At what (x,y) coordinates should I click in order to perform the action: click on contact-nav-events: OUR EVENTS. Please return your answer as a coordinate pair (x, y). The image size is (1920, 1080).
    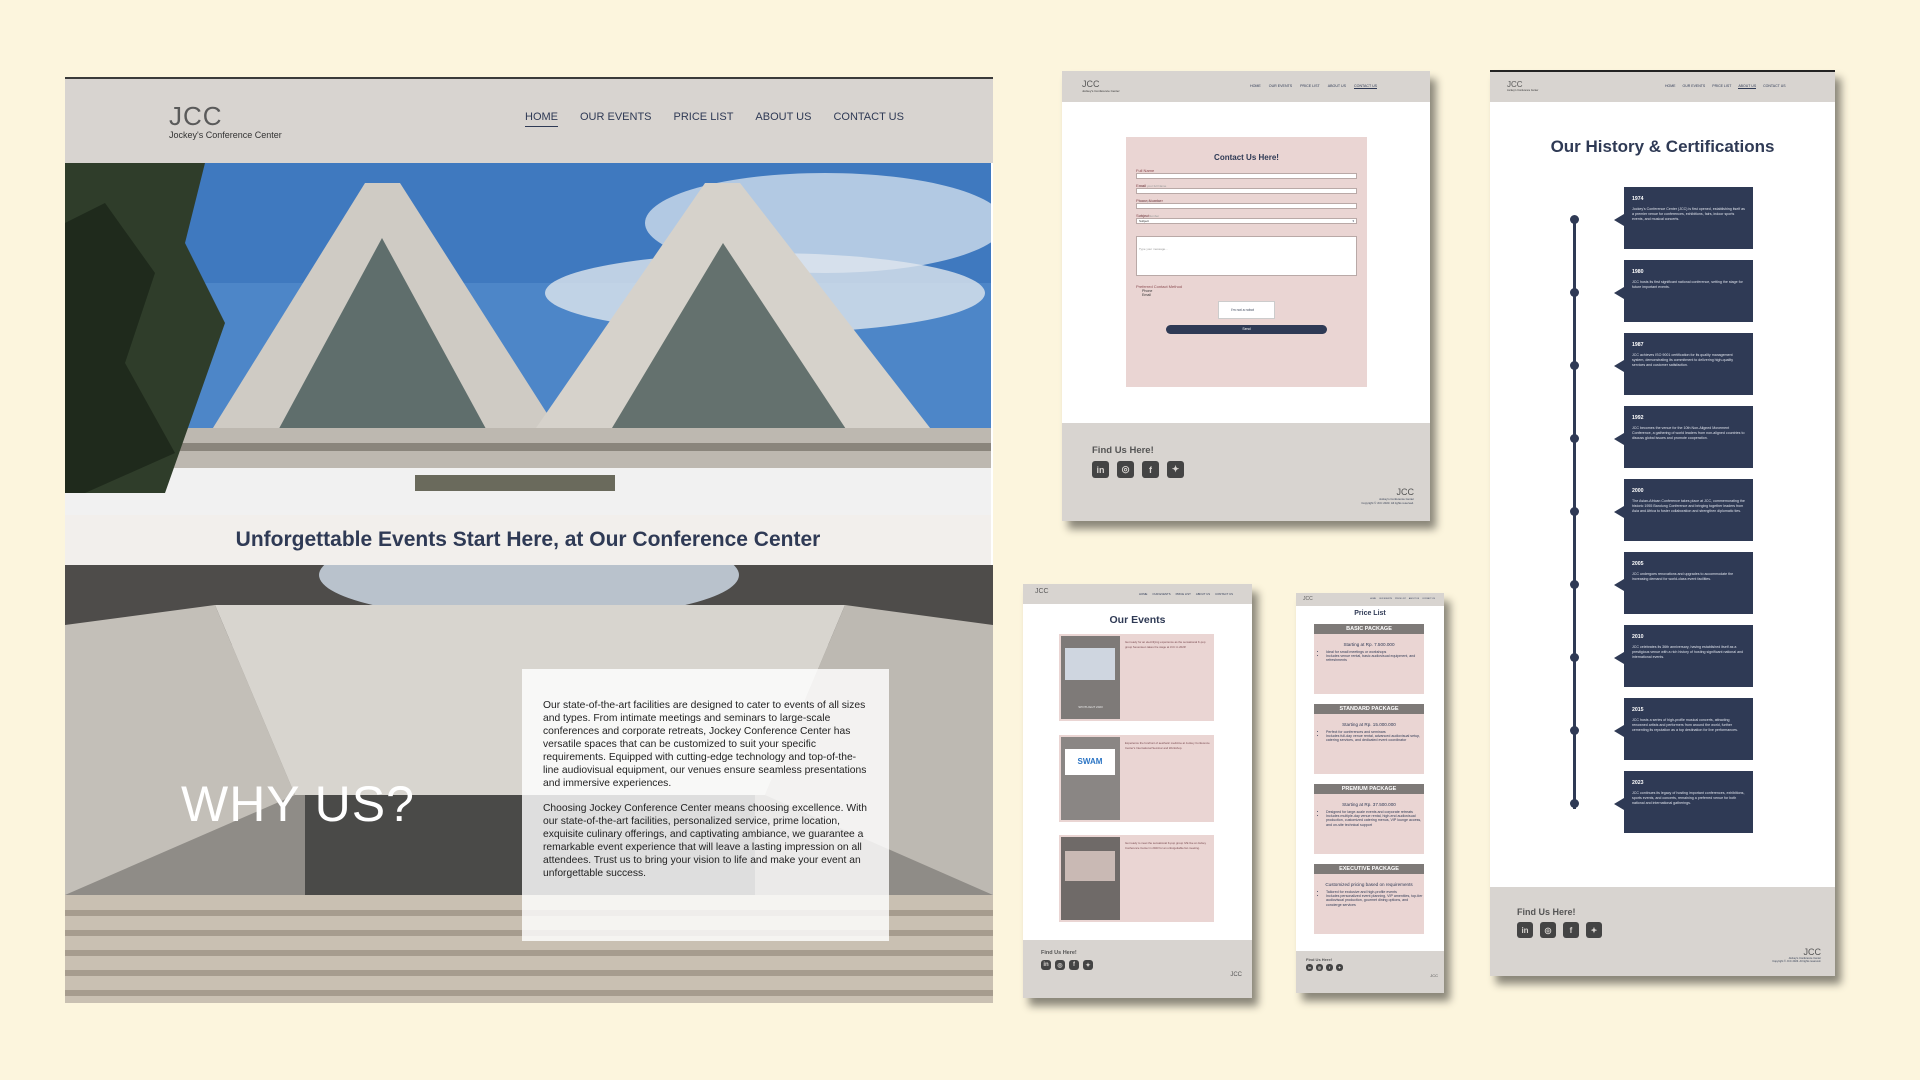
    Looking at the image, I should click on (1280, 86).